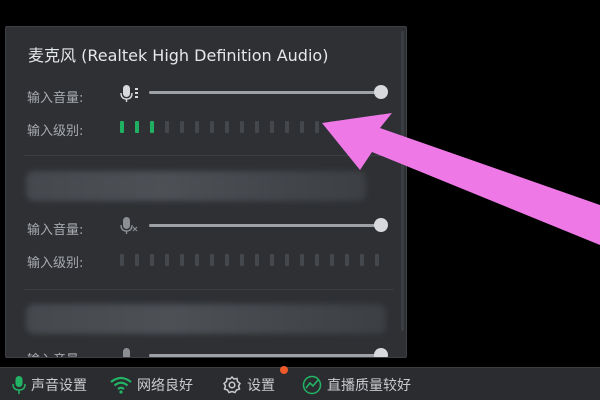 Image resolution: width=600 pixels, height=400 pixels. I want to click on stream-quality-label: 直播质量较好, so click(369, 386).